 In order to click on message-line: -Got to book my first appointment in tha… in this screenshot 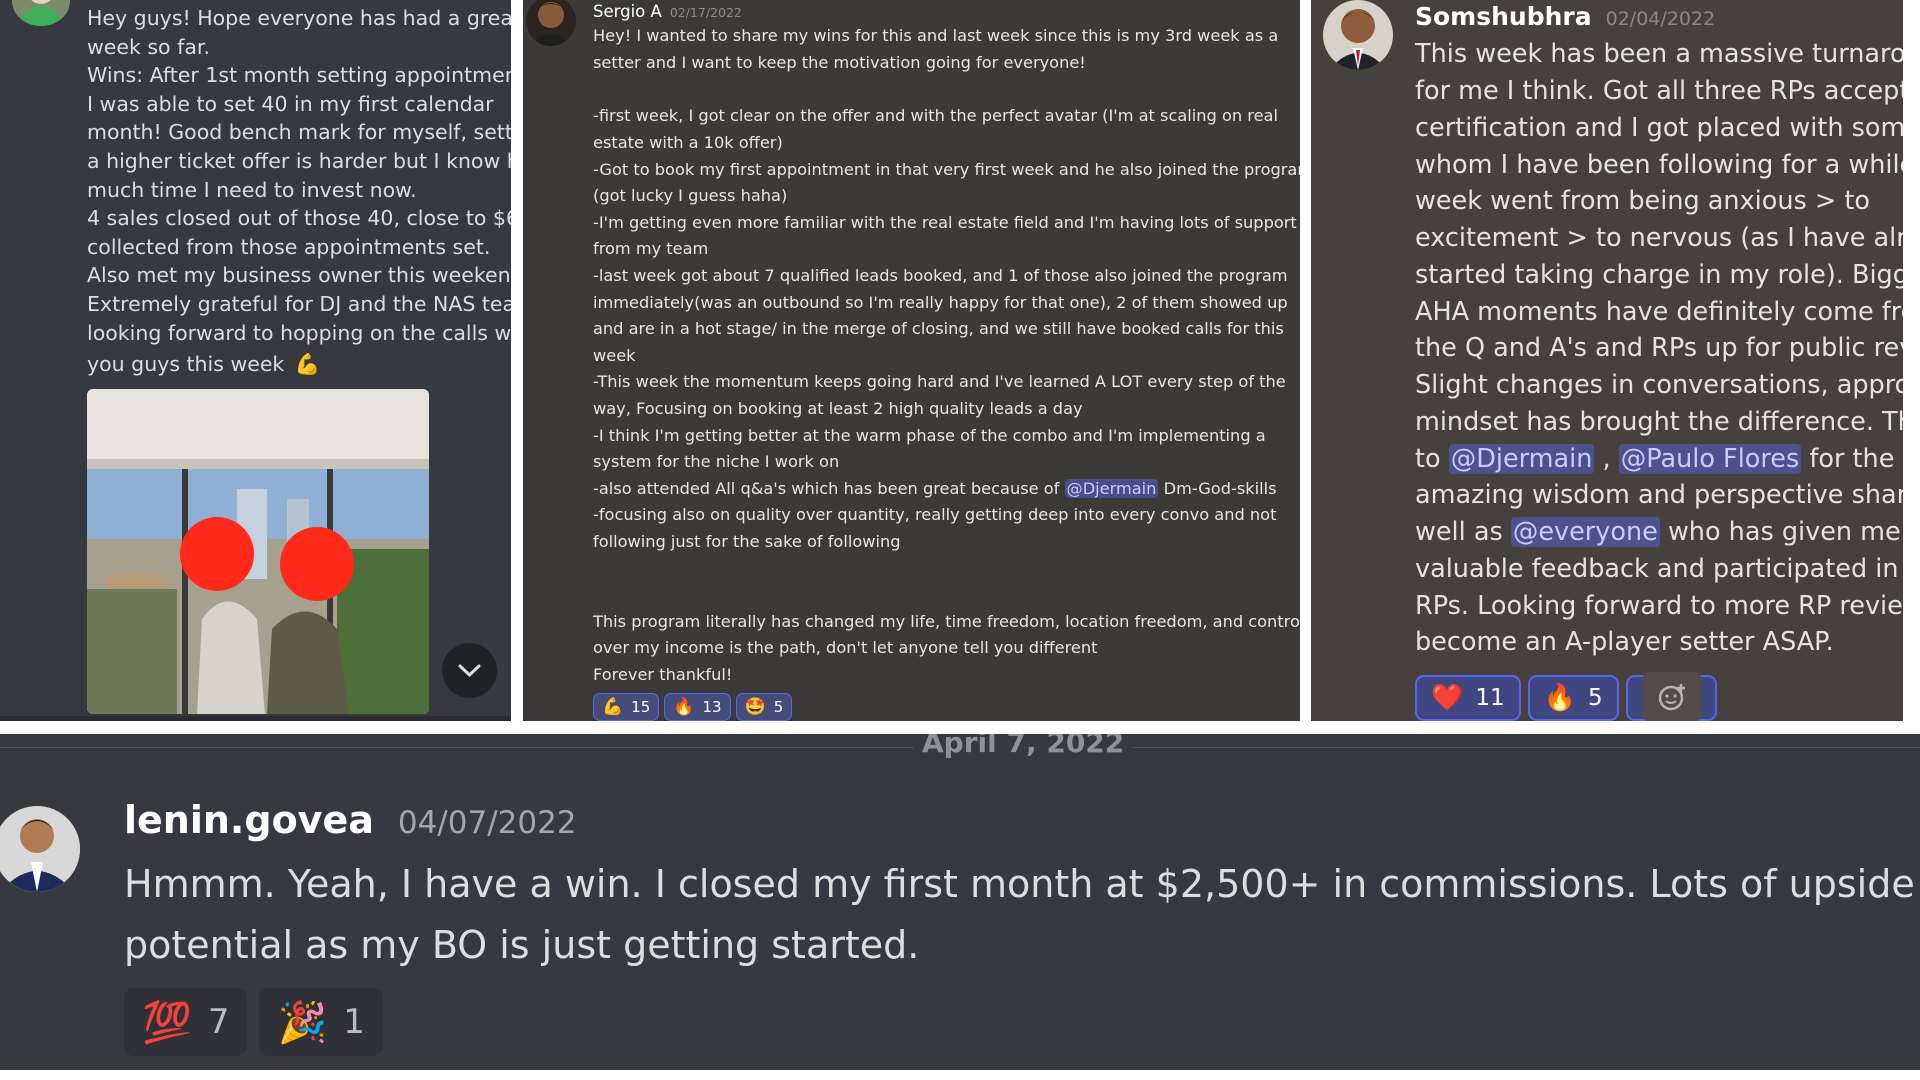, I will do `click(946, 169)`.